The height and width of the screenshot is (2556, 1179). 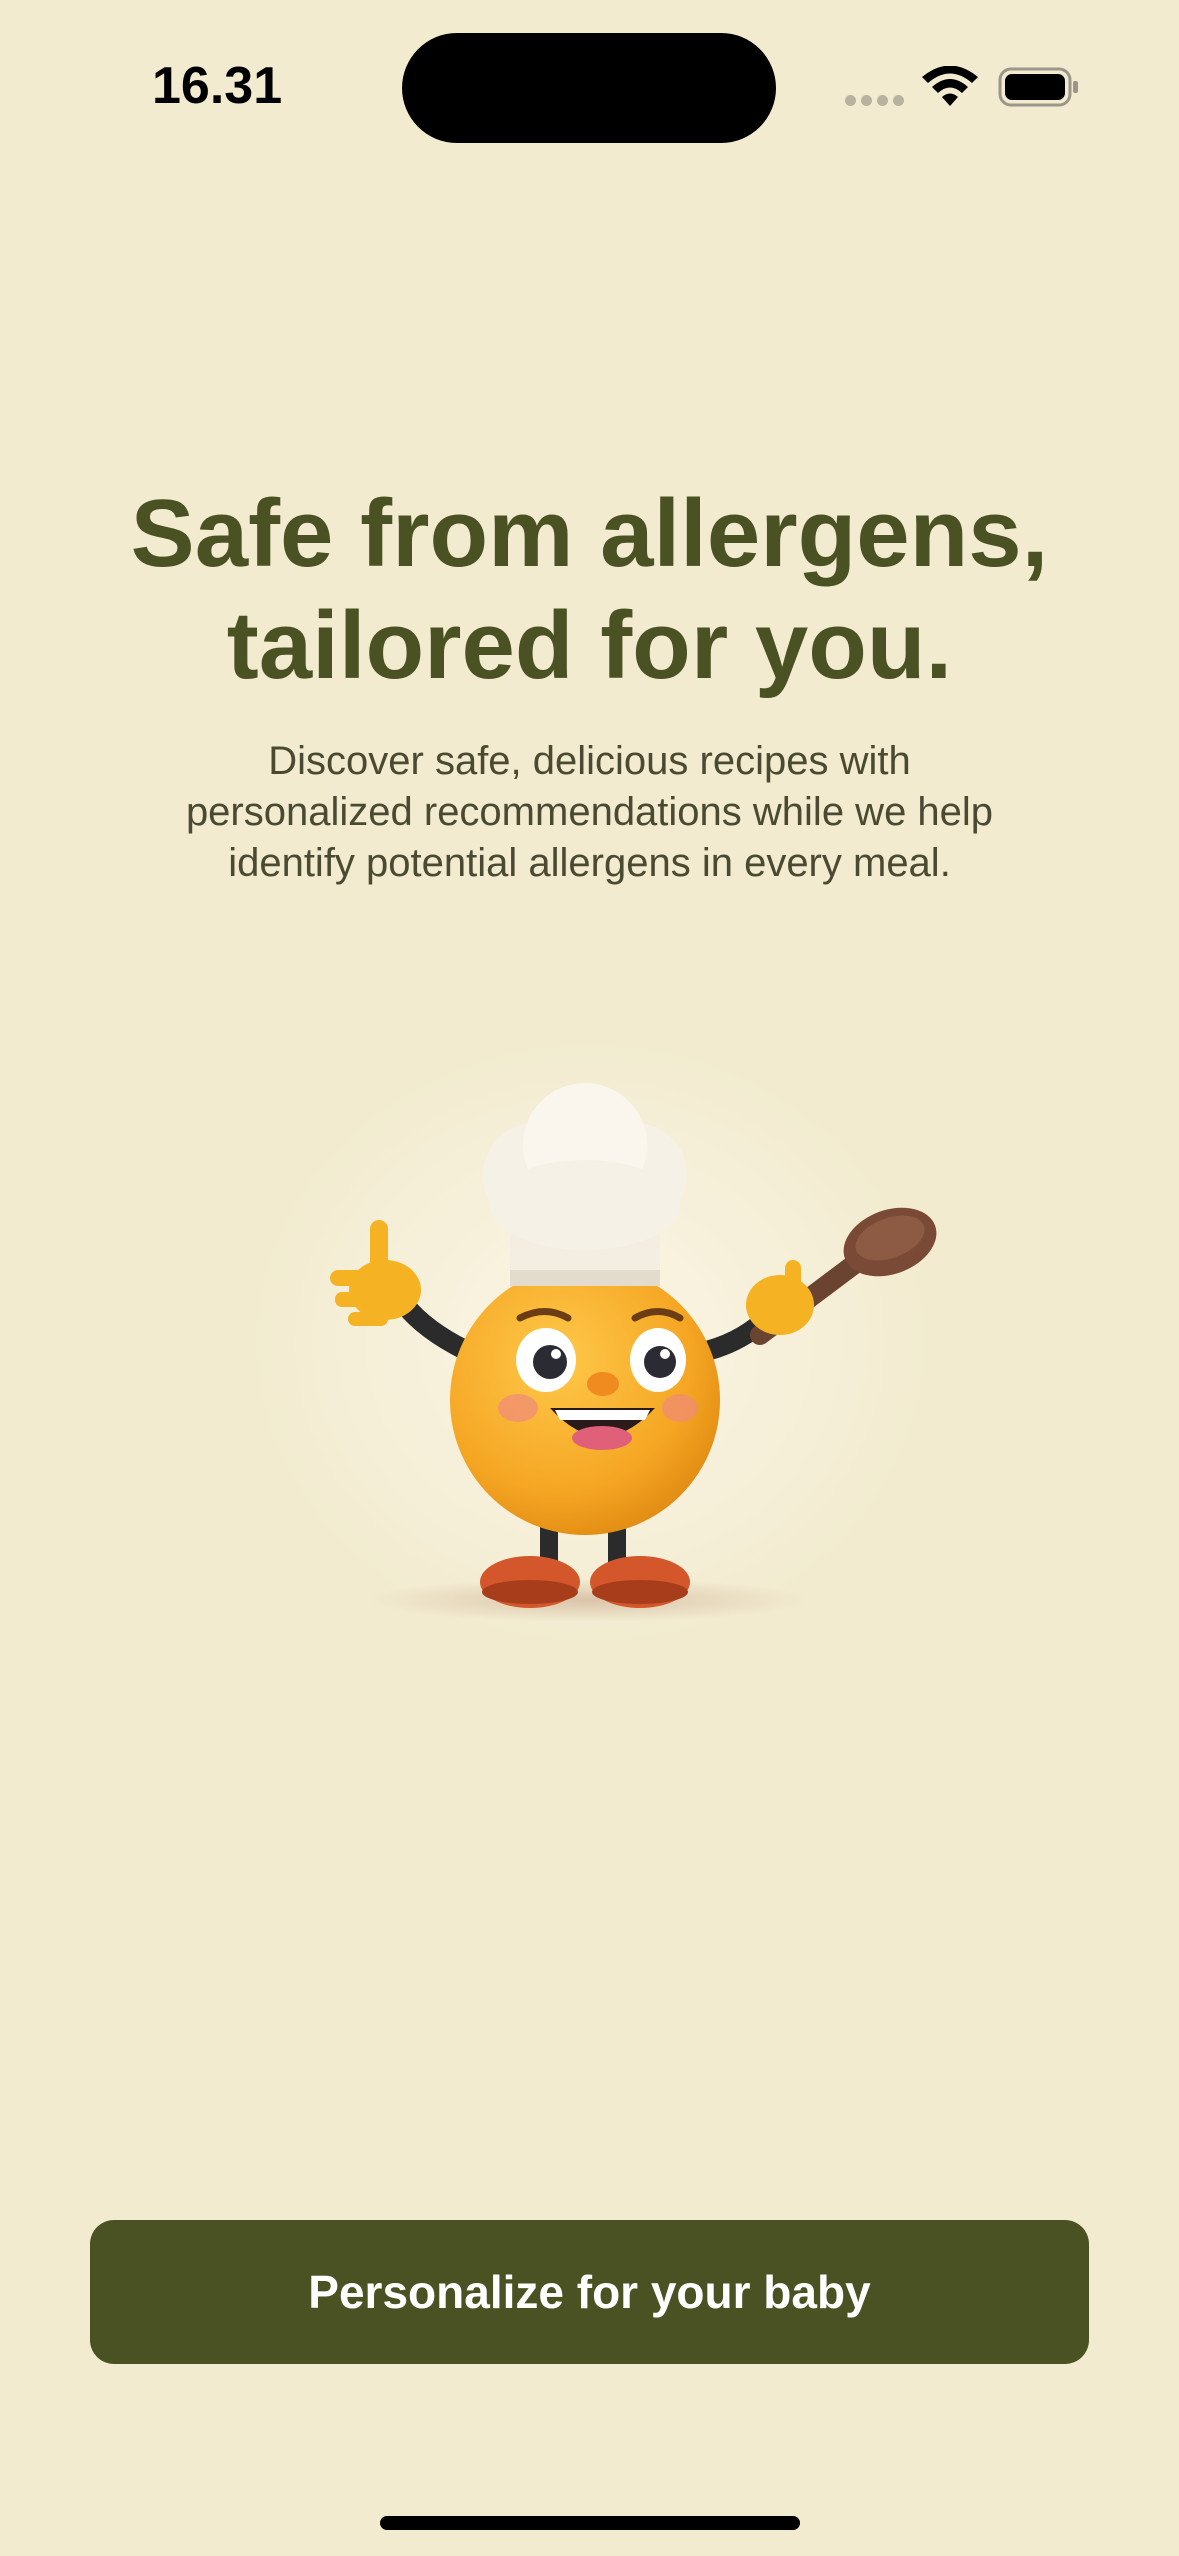 What do you see at coordinates (589, 533) in the screenshot?
I see `headline-line-1: Safe from allergens,` at bounding box center [589, 533].